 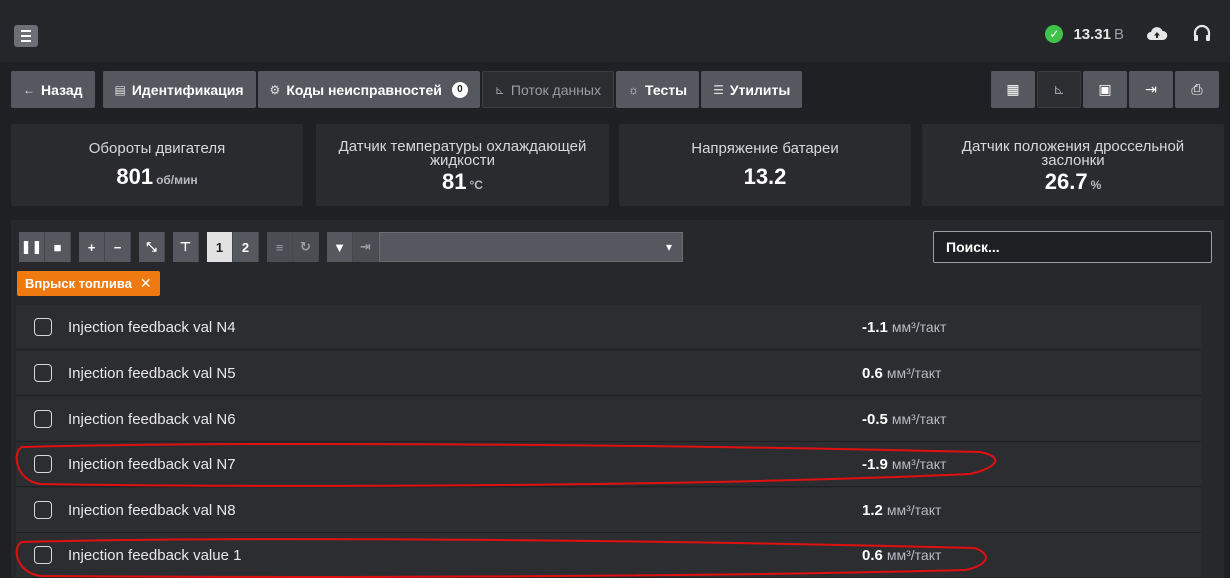 What do you see at coordinates (246, 247) in the screenshot?
I see `page-2-button: 2` at bounding box center [246, 247].